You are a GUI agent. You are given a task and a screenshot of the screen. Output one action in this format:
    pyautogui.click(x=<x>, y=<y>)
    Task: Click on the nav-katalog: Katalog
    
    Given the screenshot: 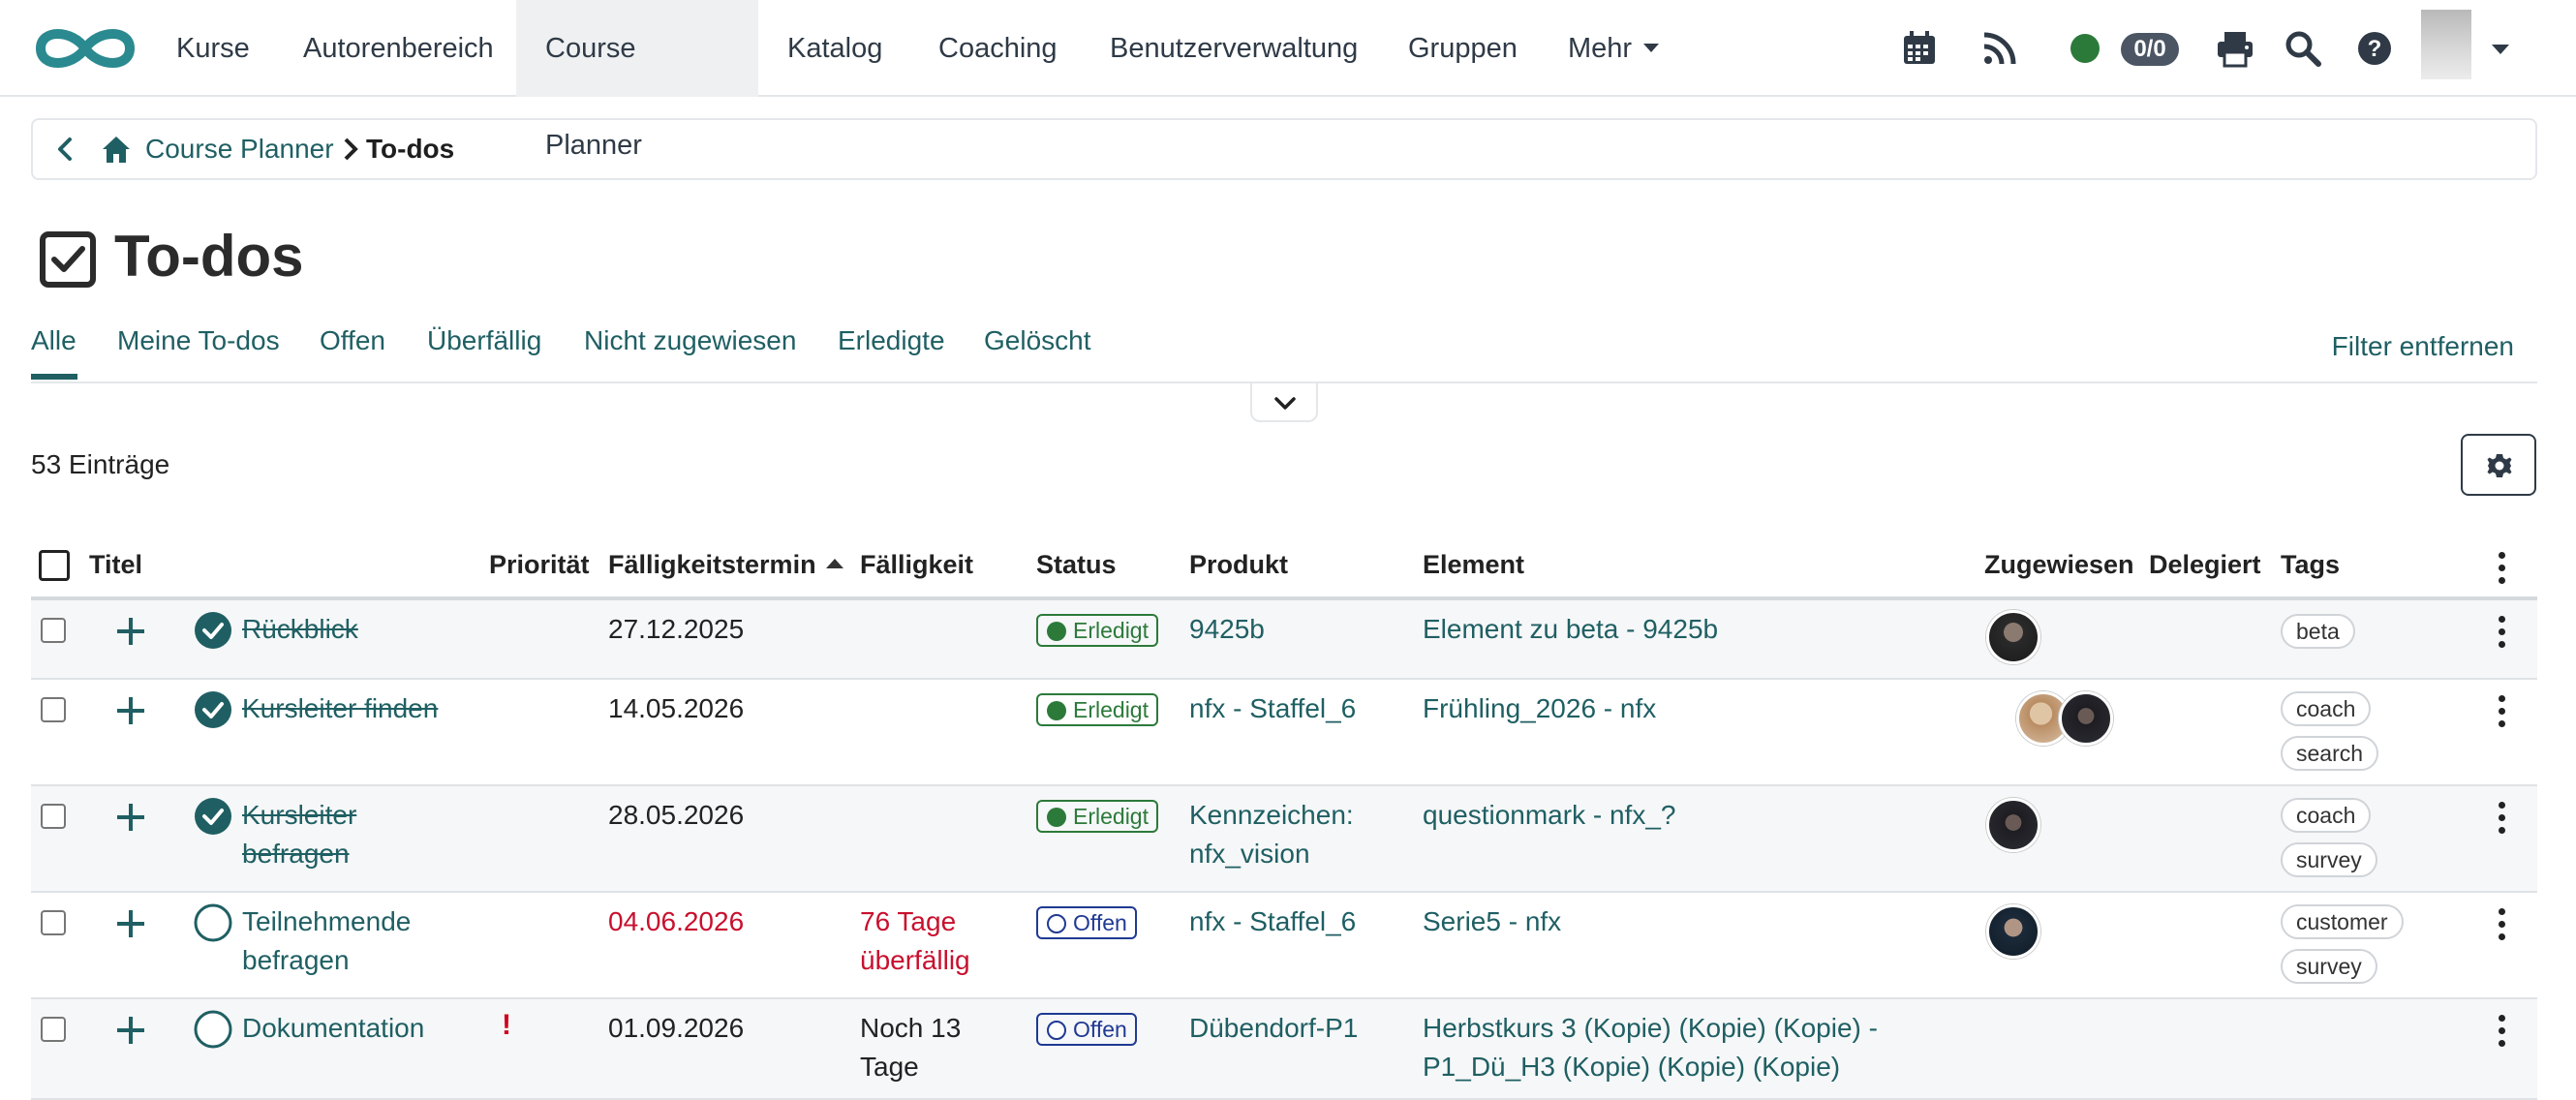 What is the action you would take?
    pyautogui.click(x=834, y=48)
    